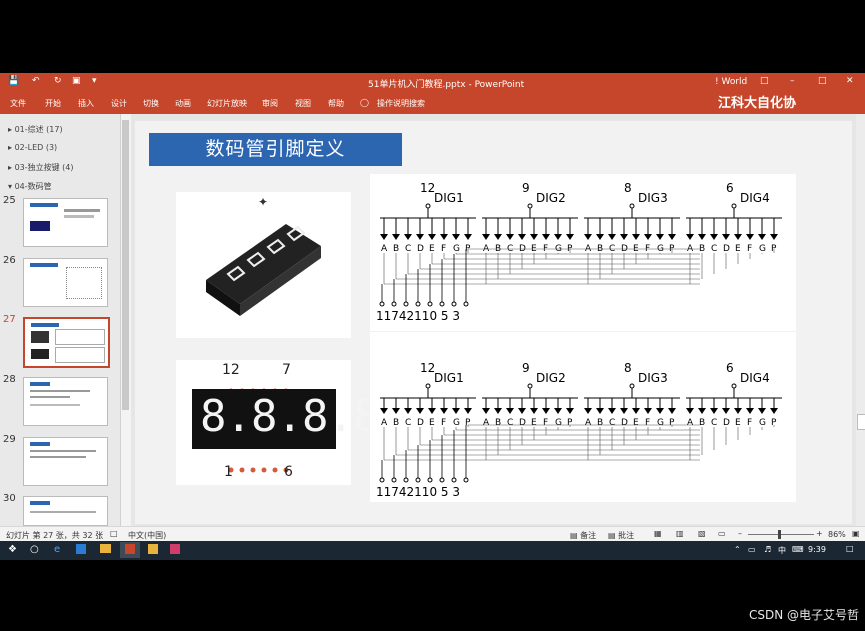 This screenshot has height=631, width=865. I want to click on zoom-slider, so click(781, 534).